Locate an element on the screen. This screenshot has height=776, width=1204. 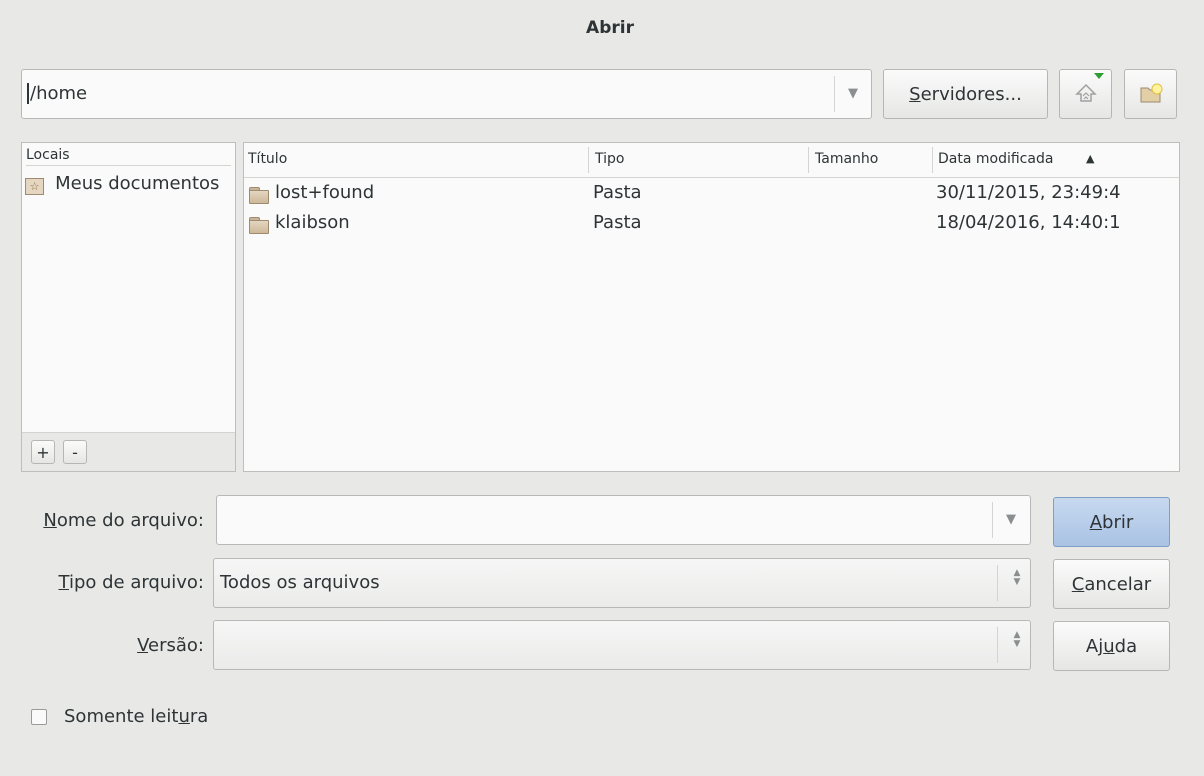
file-name: klaibson is located at coordinates (312, 222).